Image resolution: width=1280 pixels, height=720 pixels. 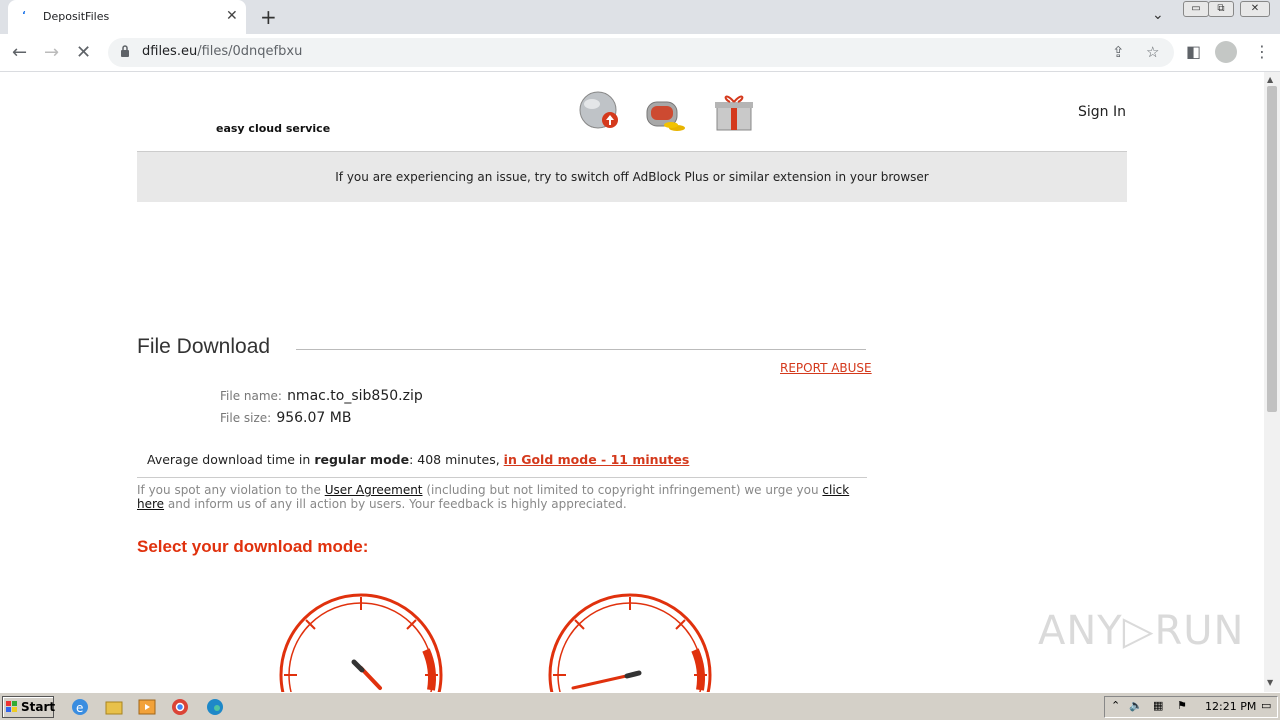 What do you see at coordinates (314, 418) in the screenshot?
I see `file-size: 956.07 MB` at bounding box center [314, 418].